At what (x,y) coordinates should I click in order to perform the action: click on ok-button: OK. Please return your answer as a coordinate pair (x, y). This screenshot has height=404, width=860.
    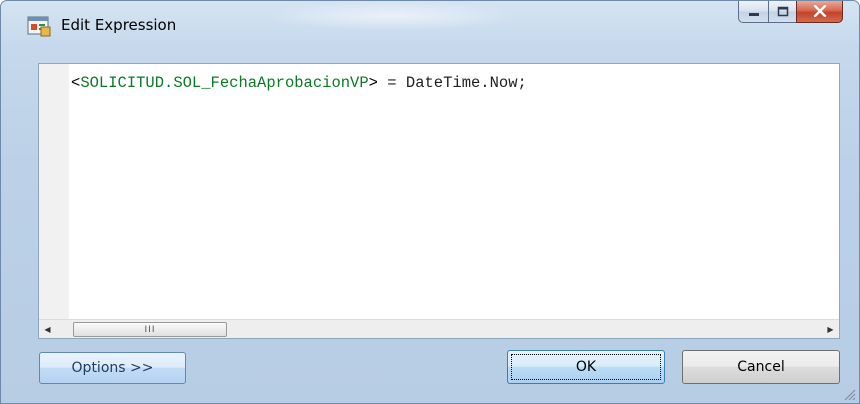
    Looking at the image, I should click on (586, 367).